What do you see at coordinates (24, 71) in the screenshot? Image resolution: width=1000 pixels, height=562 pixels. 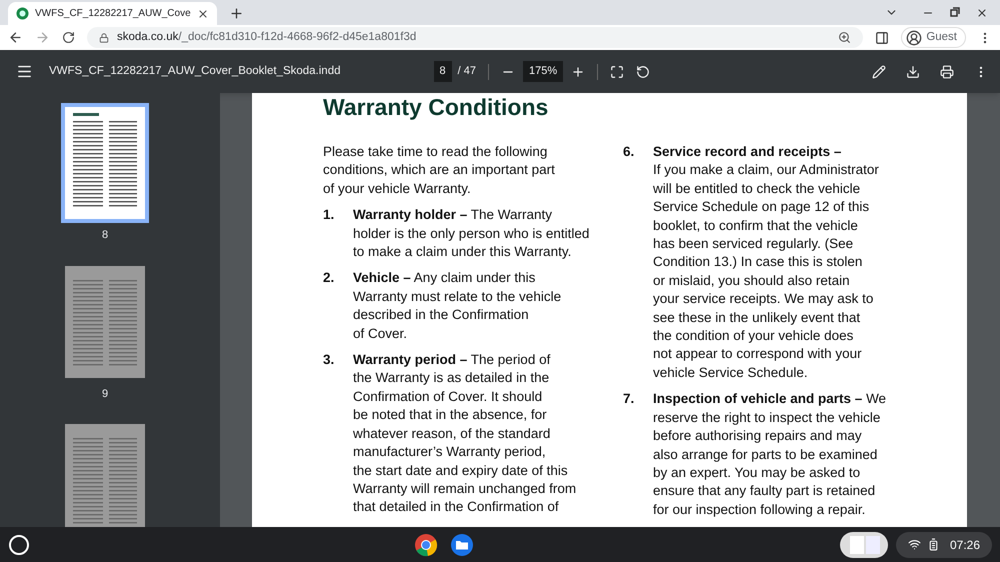 I see `menu-icon` at bounding box center [24, 71].